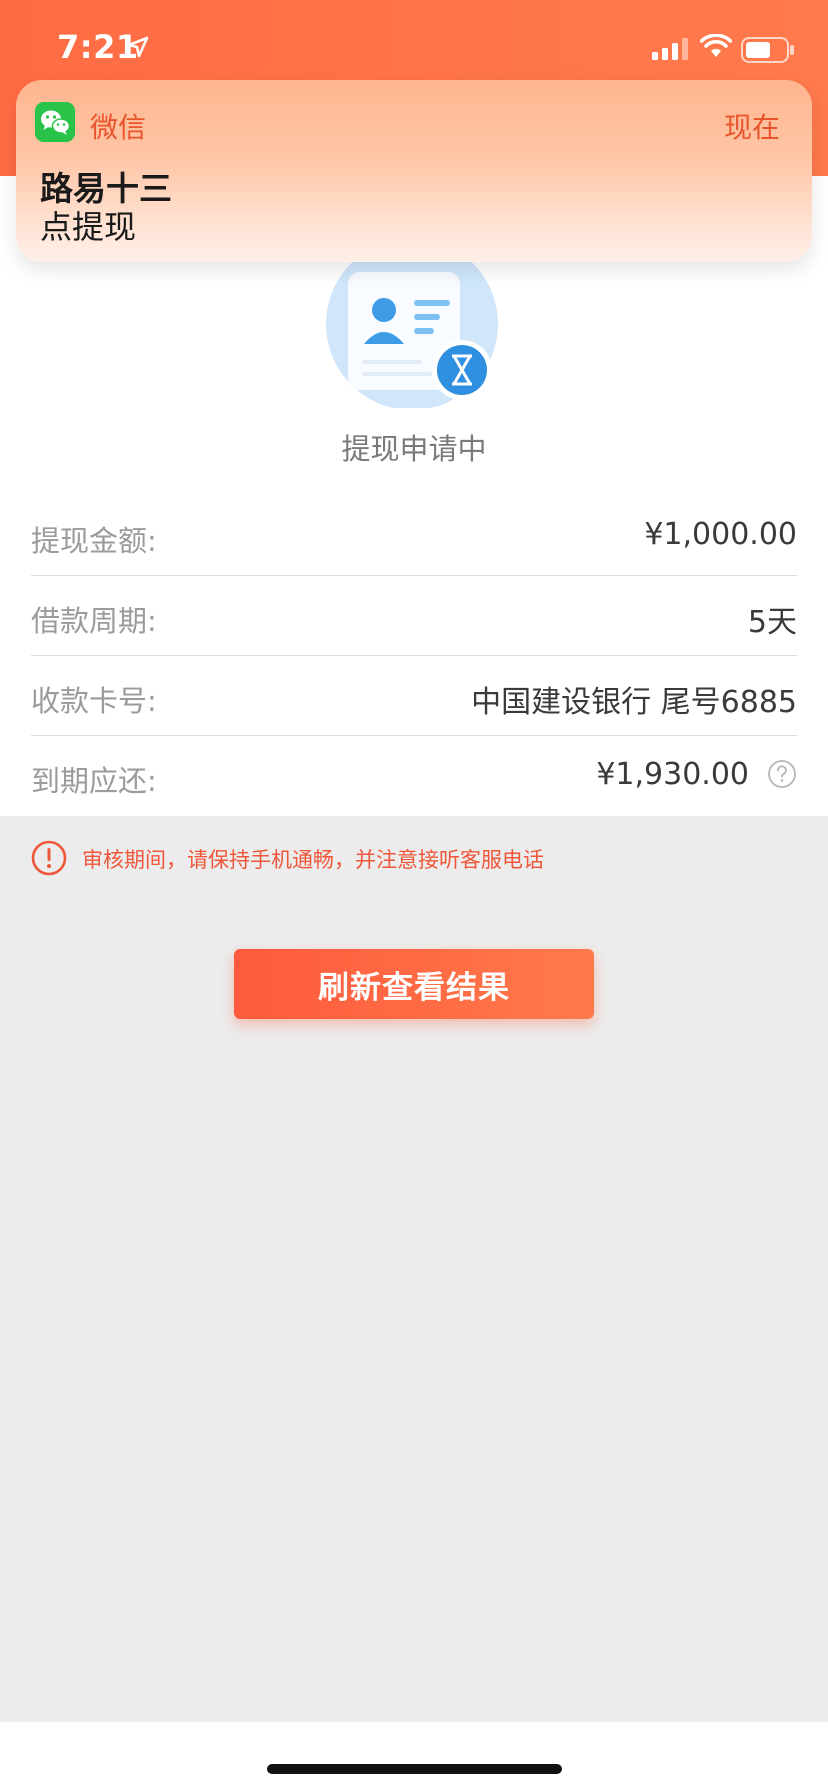  What do you see at coordinates (414, 776) in the screenshot?
I see `detail-row-due: 到期应还: ¥1,930.00` at bounding box center [414, 776].